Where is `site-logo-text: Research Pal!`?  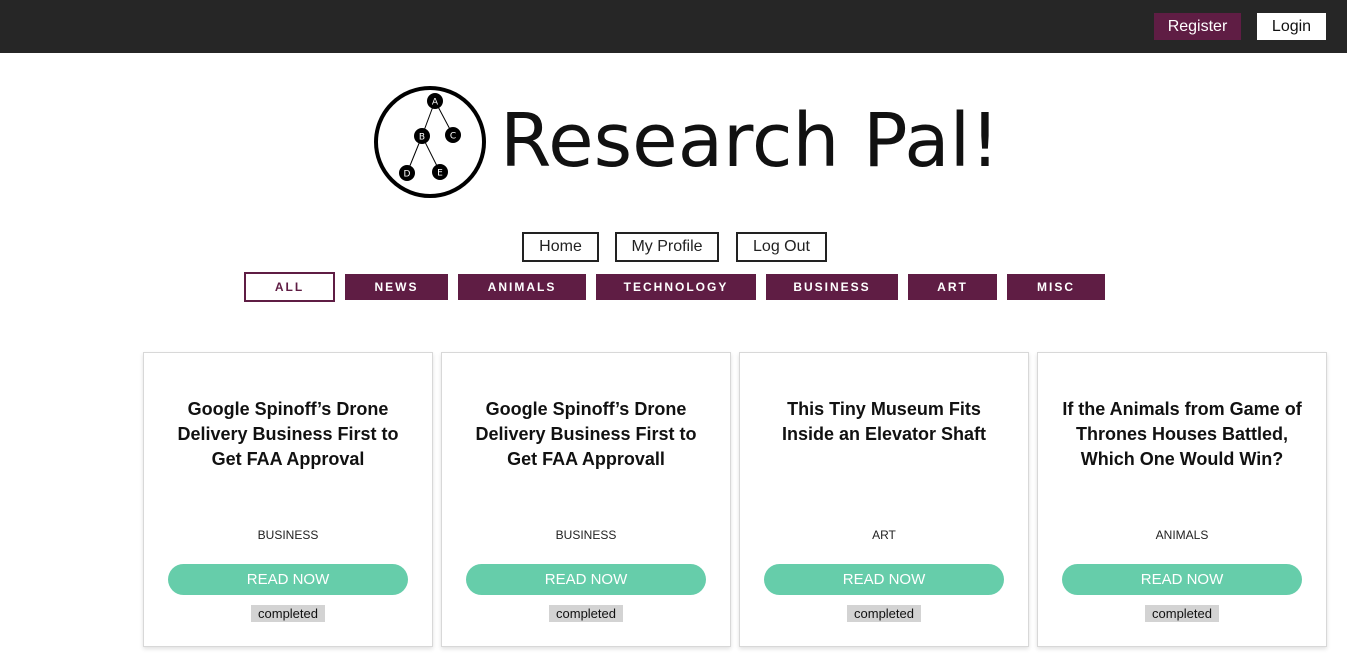
site-logo-text: Research Pal! is located at coordinates (750, 141).